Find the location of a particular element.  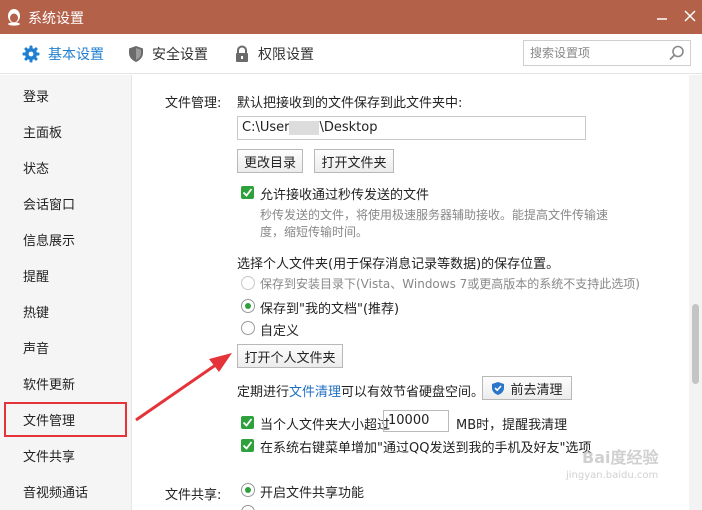

window-title: 系统设置 is located at coordinates (56, 19).